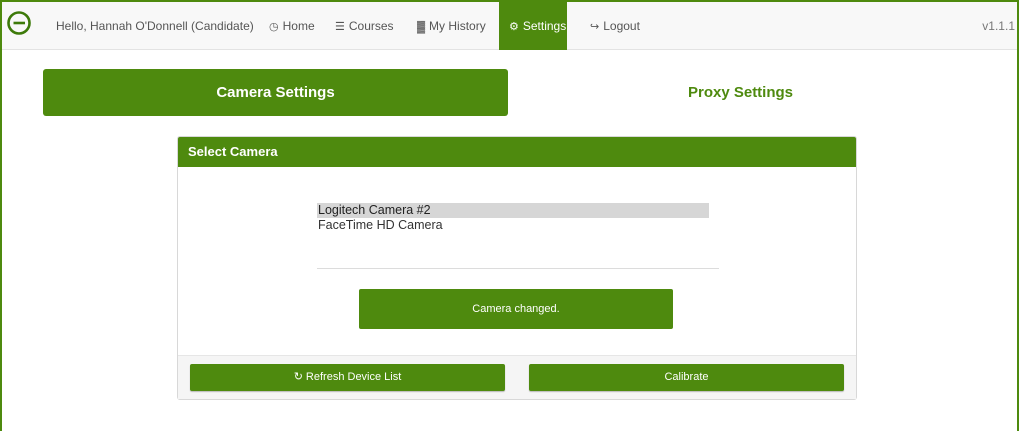  What do you see at coordinates (340, 27) in the screenshot?
I see `list-icon: ☰` at bounding box center [340, 27].